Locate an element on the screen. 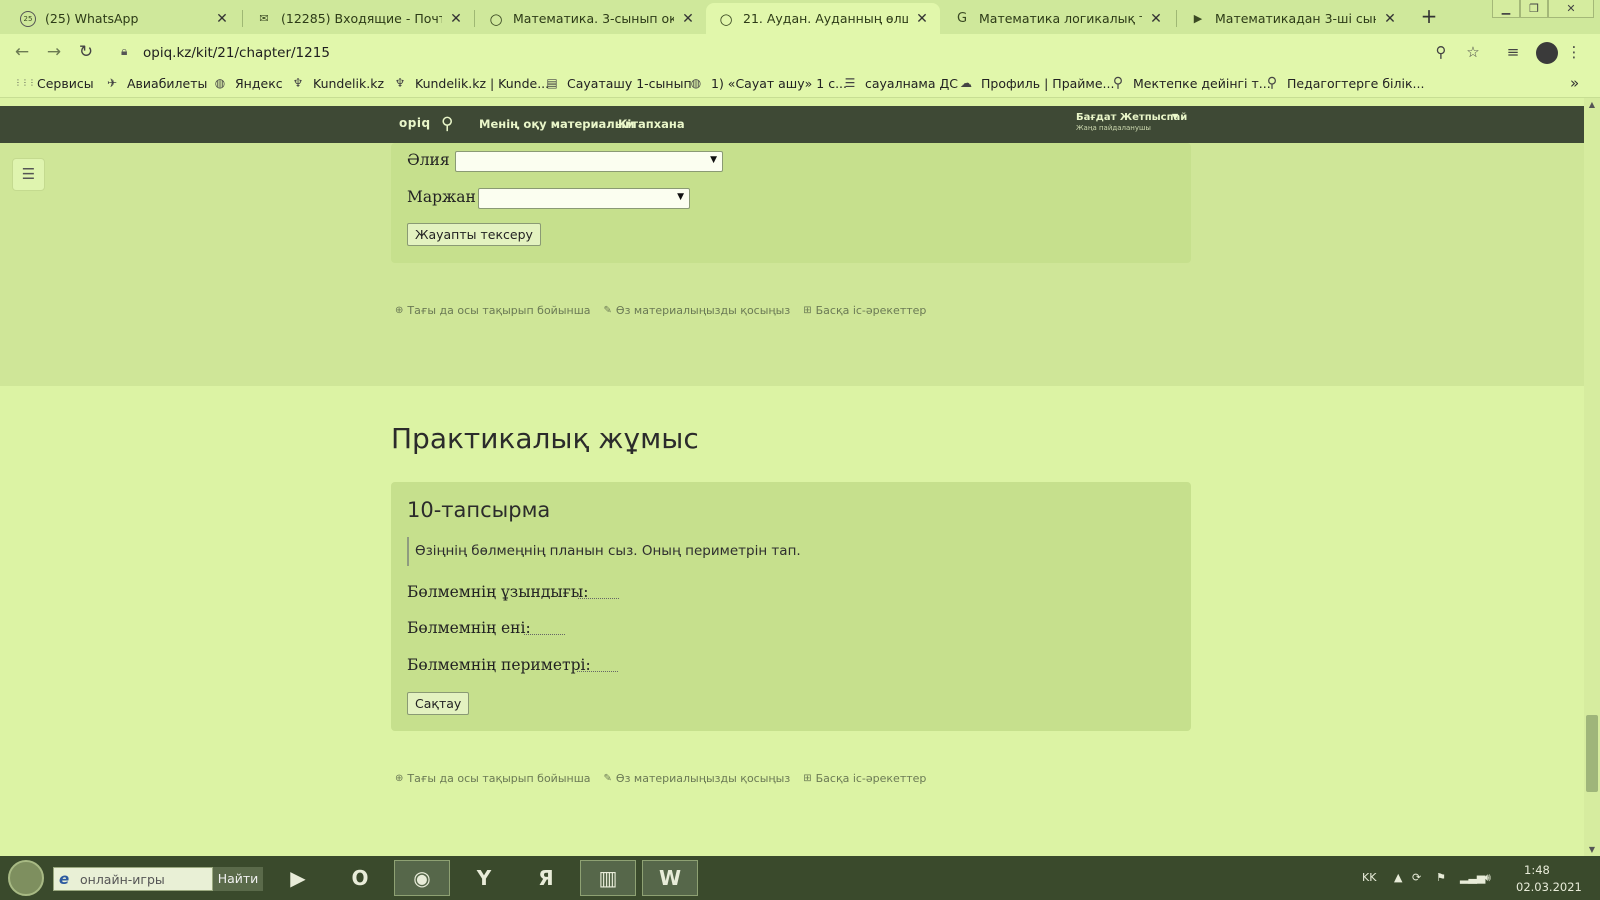  width-input is located at coordinates (544, 629).